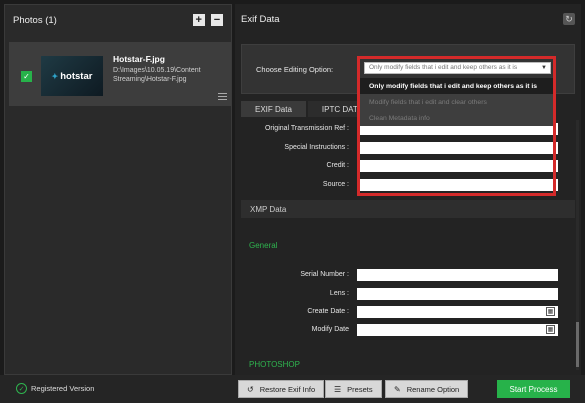 This screenshot has width=585, height=403. I want to click on photo-filename: Hotstar-F.jpg, so click(139, 59).